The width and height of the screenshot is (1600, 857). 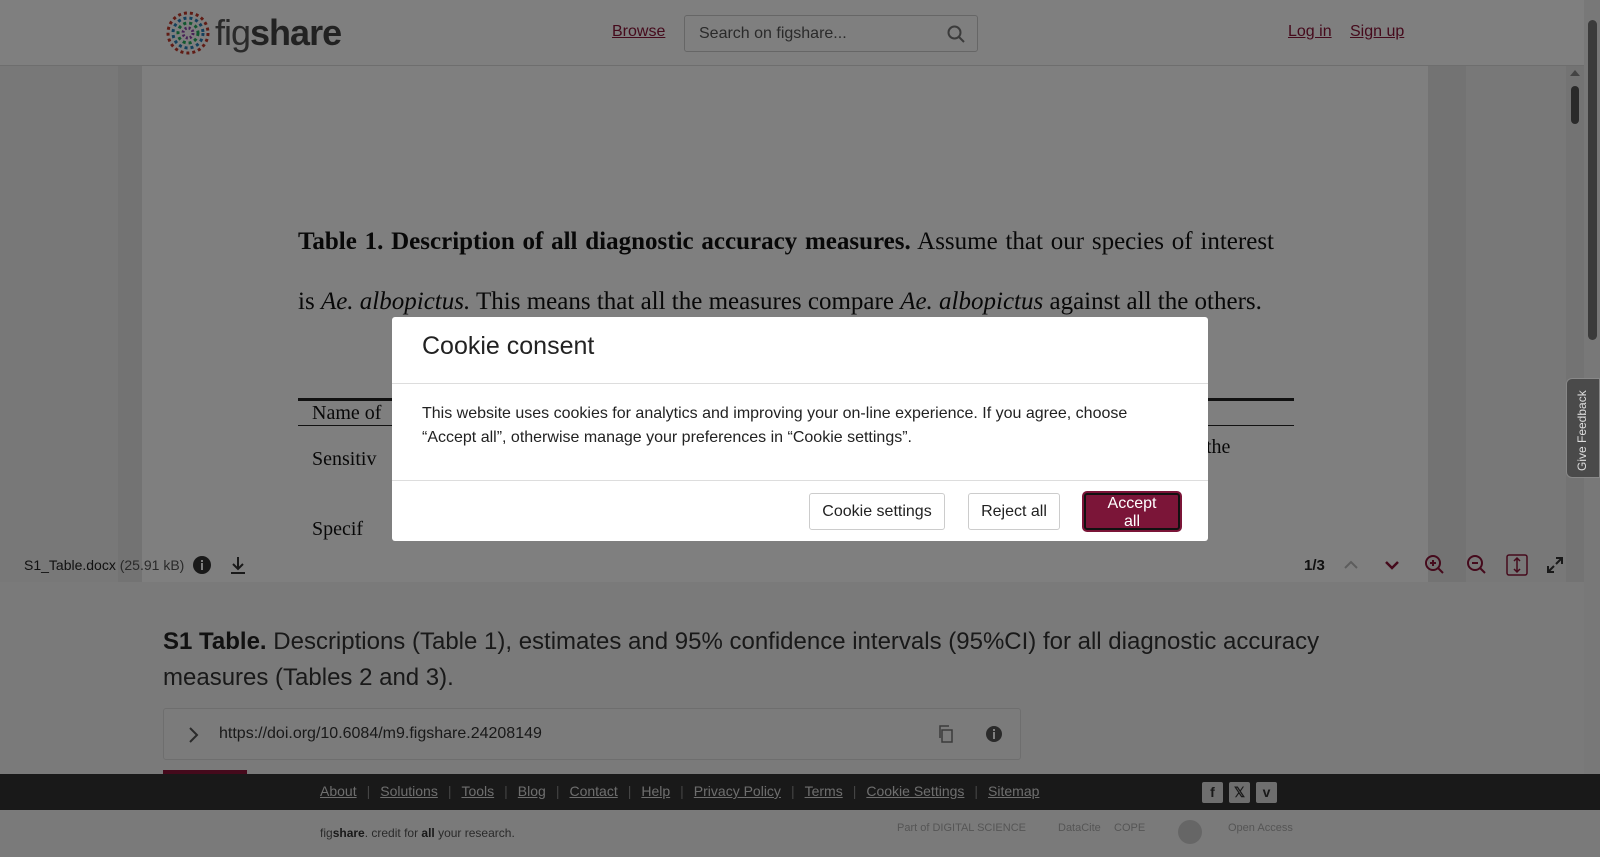 What do you see at coordinates (877, 511) in the screenshot?
I see `cookie-settings-button: Cookie settings` at bounding box center [877, 511].